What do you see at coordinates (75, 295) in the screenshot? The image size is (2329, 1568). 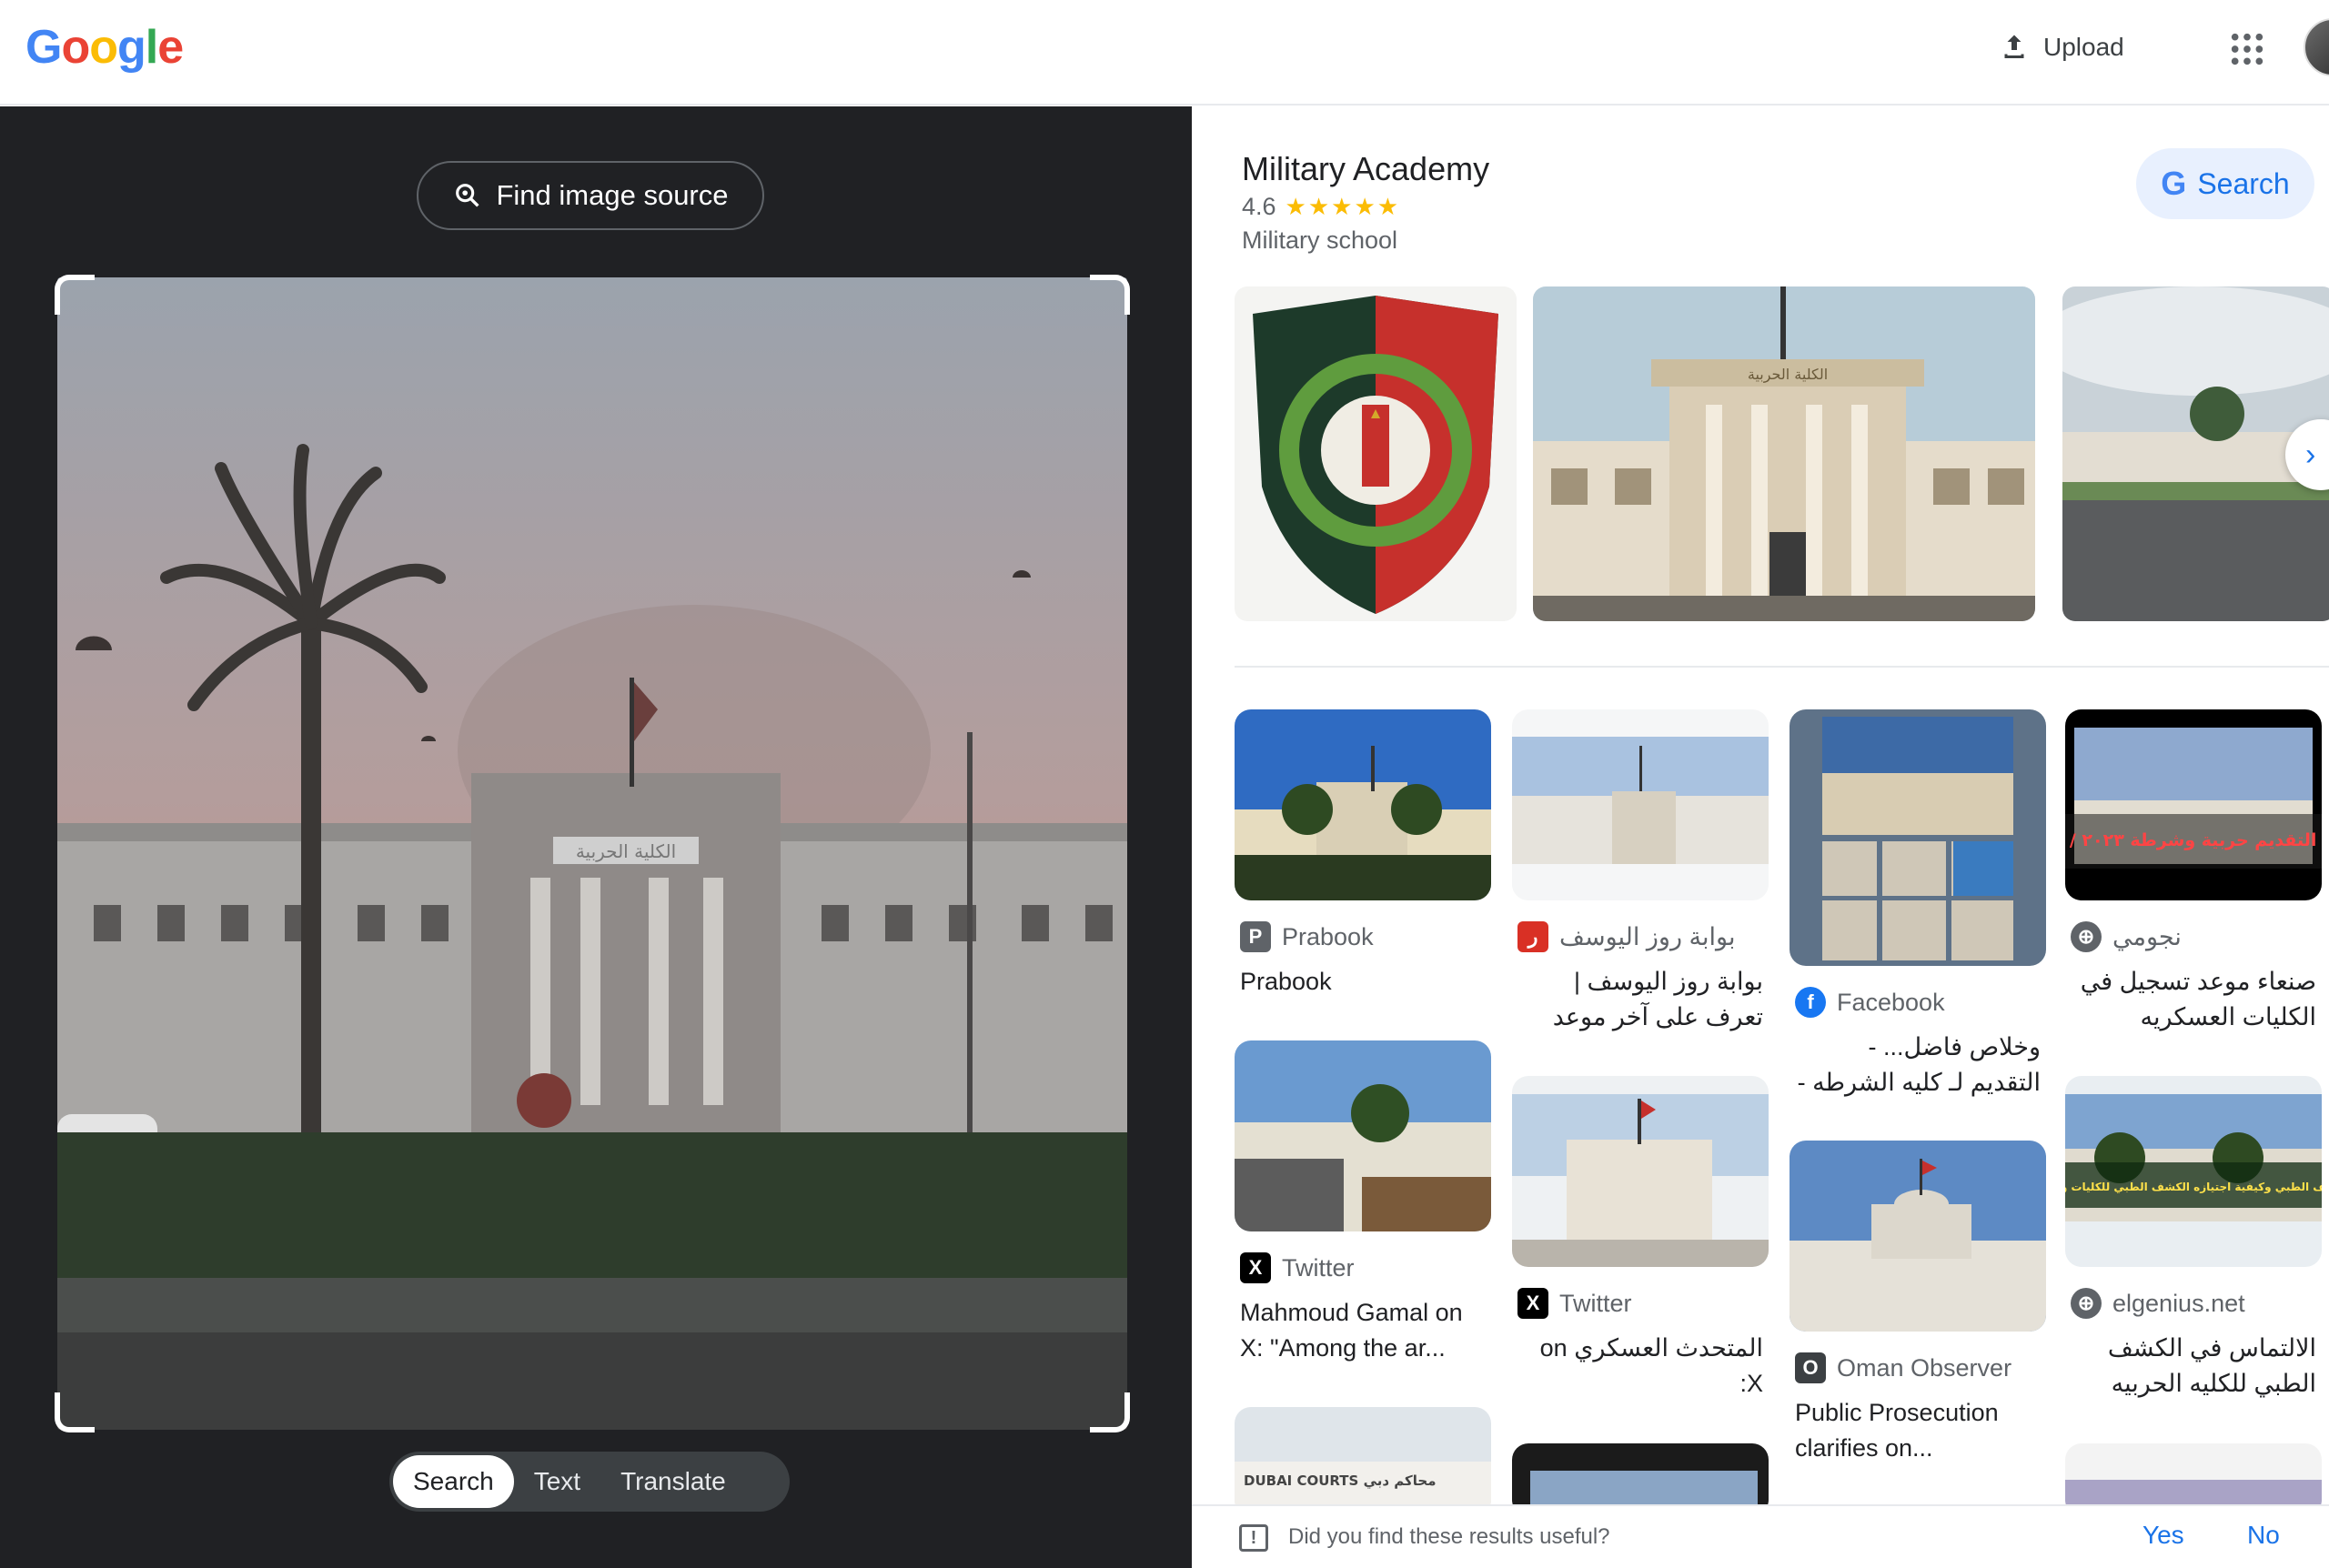 I see `crop-handle-top-left` at bounding box center [75, 295].